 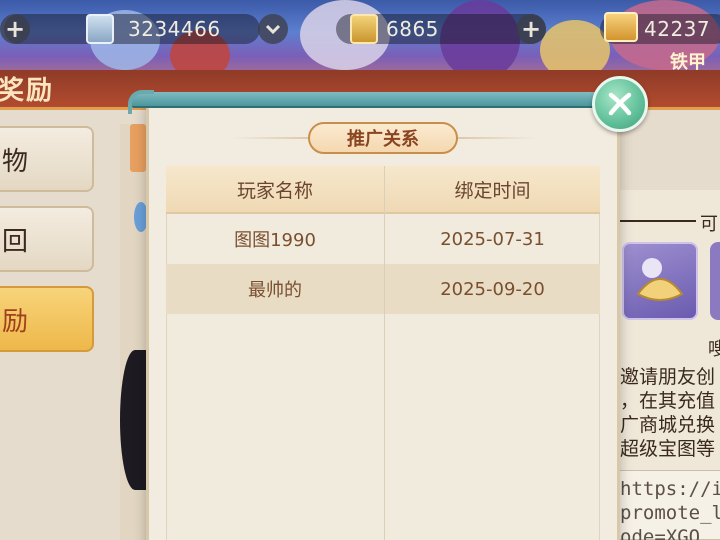 I want to click on resource-bar-silver: 3234466, so click(x=132, y=29).